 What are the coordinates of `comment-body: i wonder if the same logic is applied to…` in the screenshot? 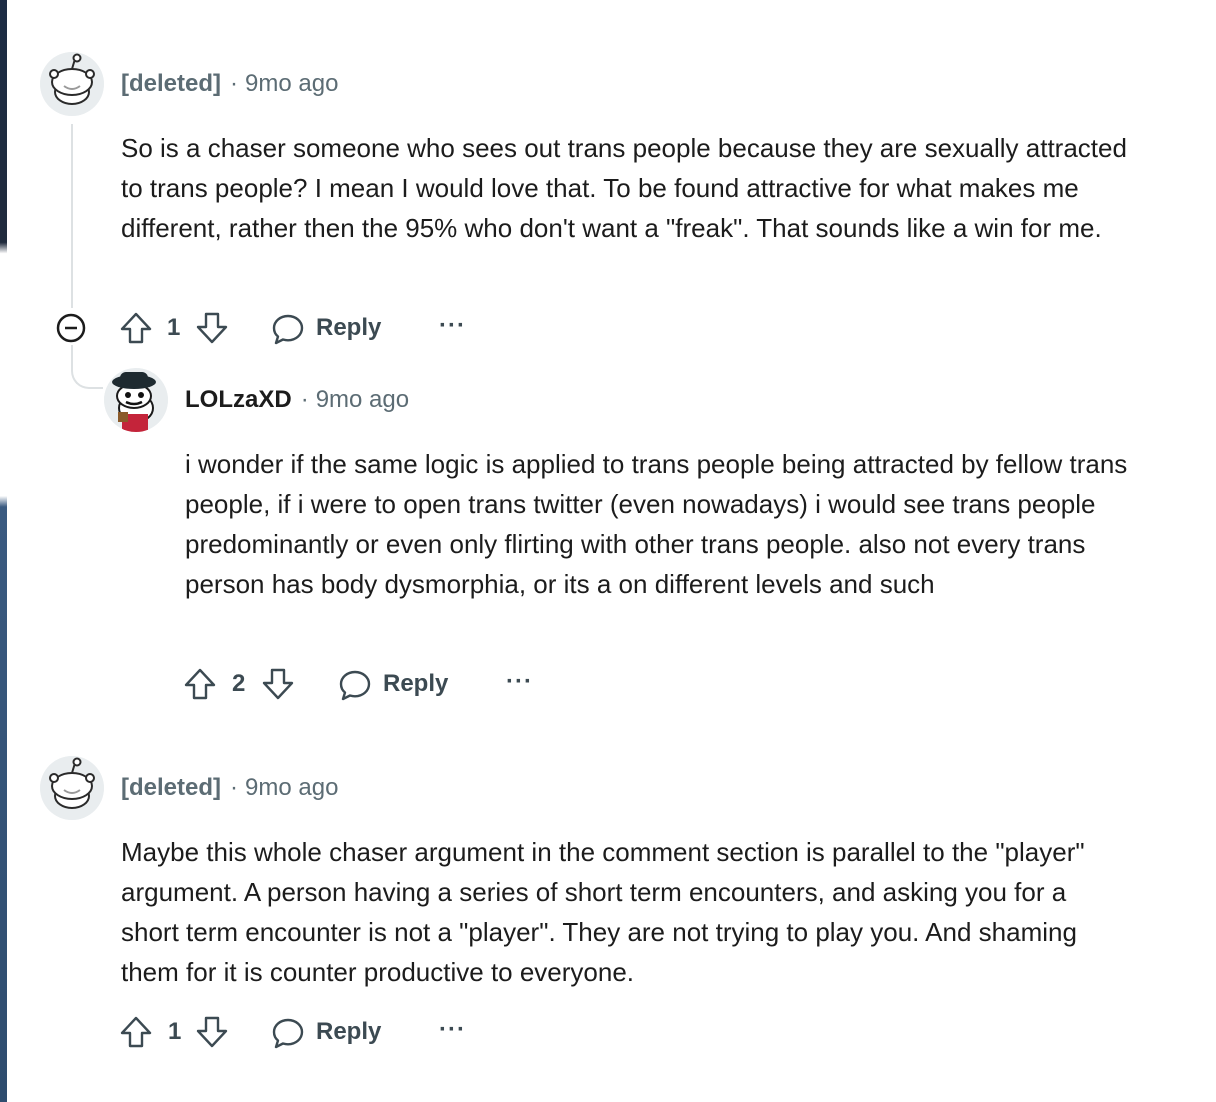 It's located at (656, 524).